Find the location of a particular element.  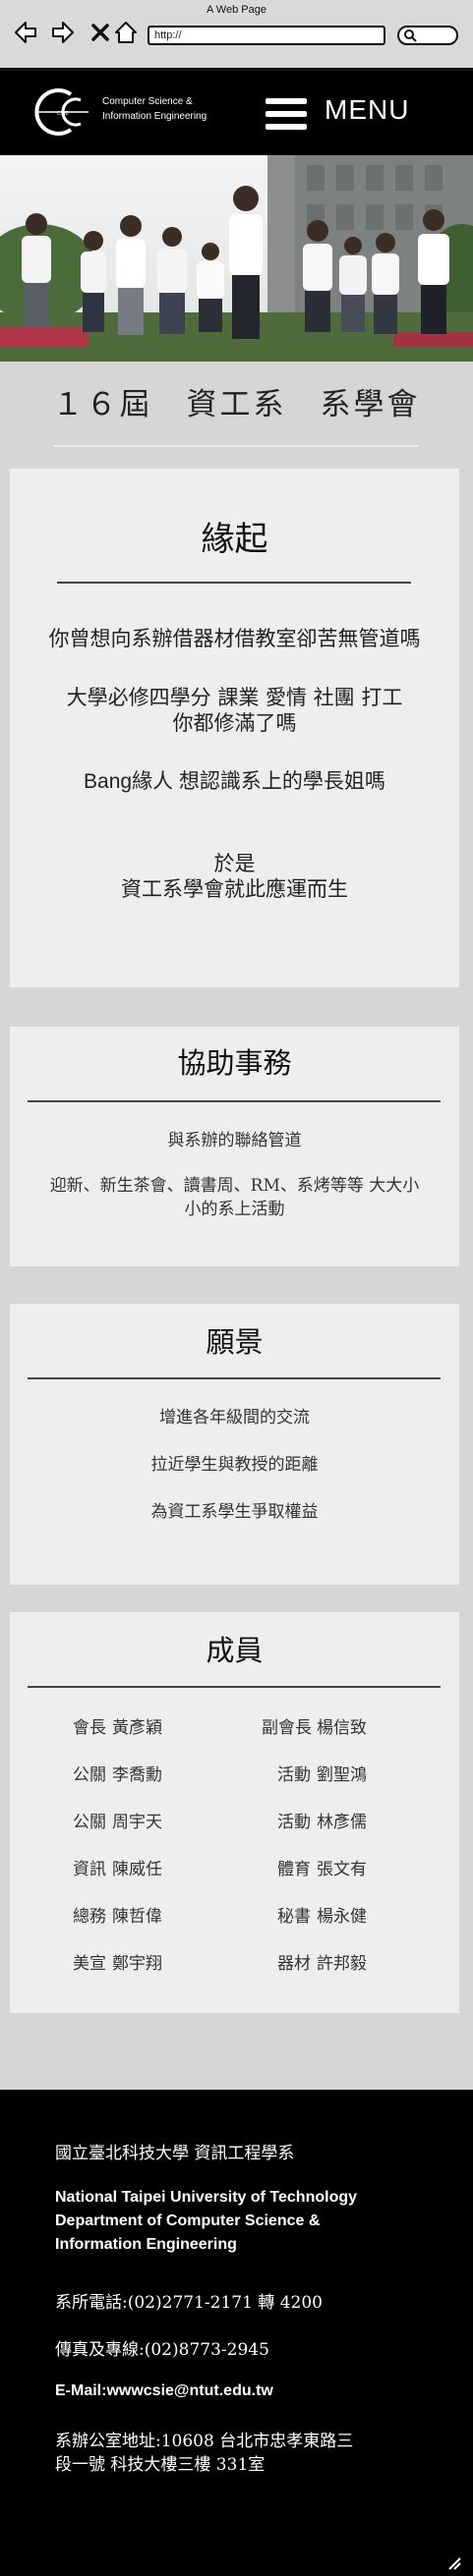

member-entry: 資訊 陳威任 is located at coordinates (117, 1867).